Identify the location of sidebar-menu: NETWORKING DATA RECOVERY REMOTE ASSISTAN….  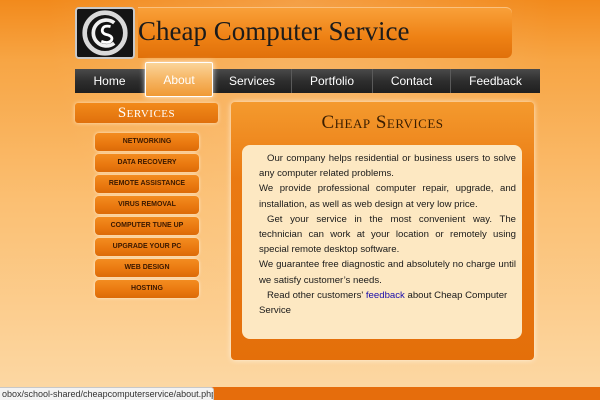
(147, 217).